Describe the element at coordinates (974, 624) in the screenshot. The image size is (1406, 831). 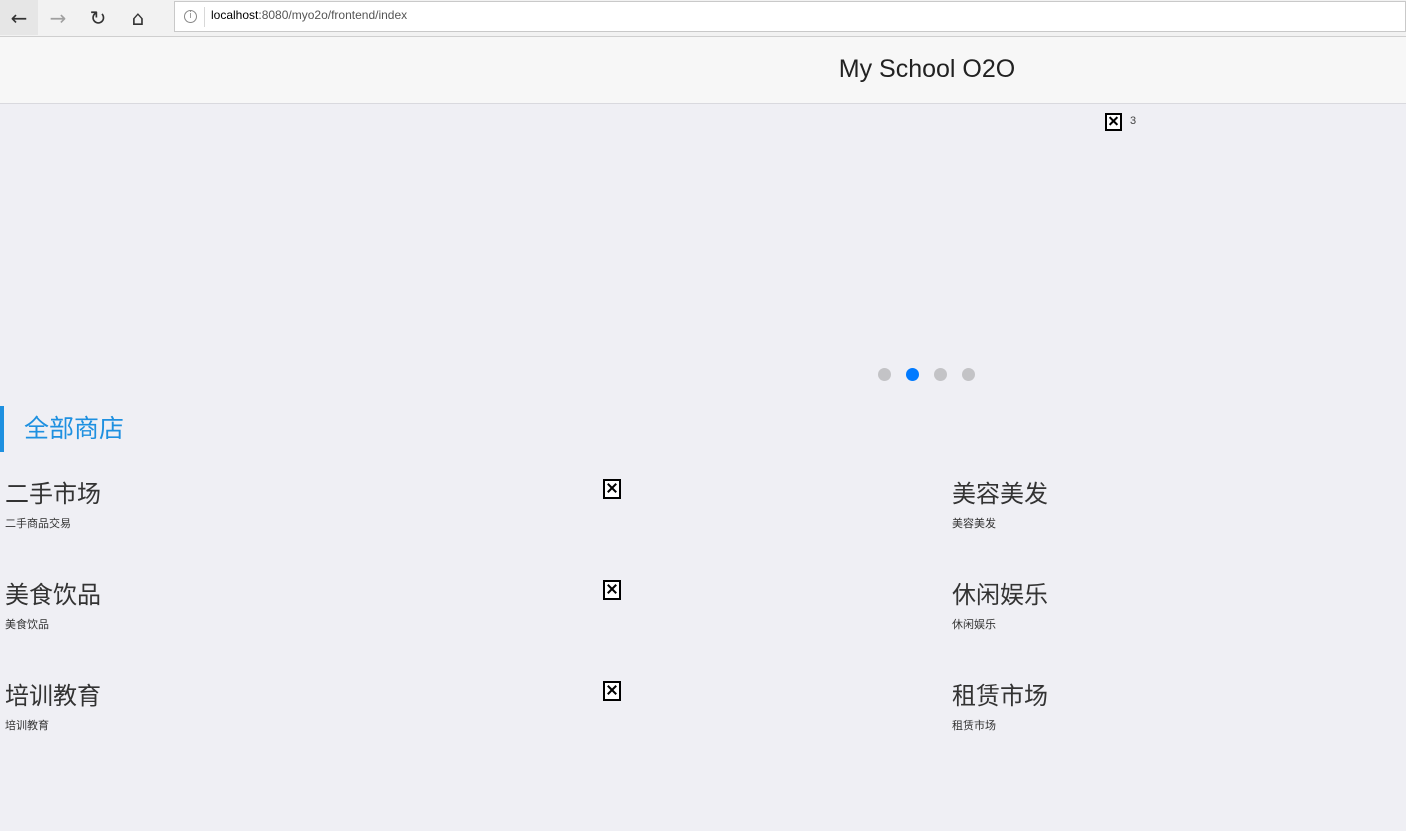
I see `category-desc: 休闲娱乐` at that location.